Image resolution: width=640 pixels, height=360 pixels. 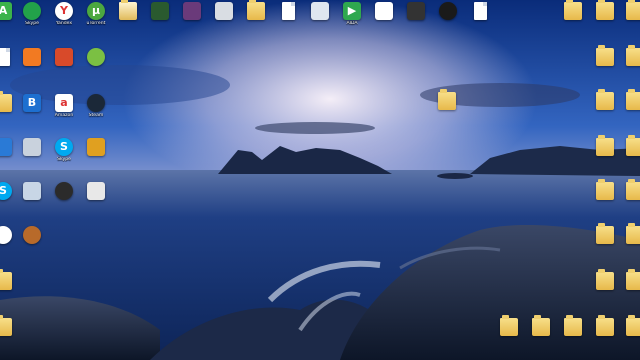 I want to click on desktop-shortcut-label: uTorrent, so click(x=96, y=23).